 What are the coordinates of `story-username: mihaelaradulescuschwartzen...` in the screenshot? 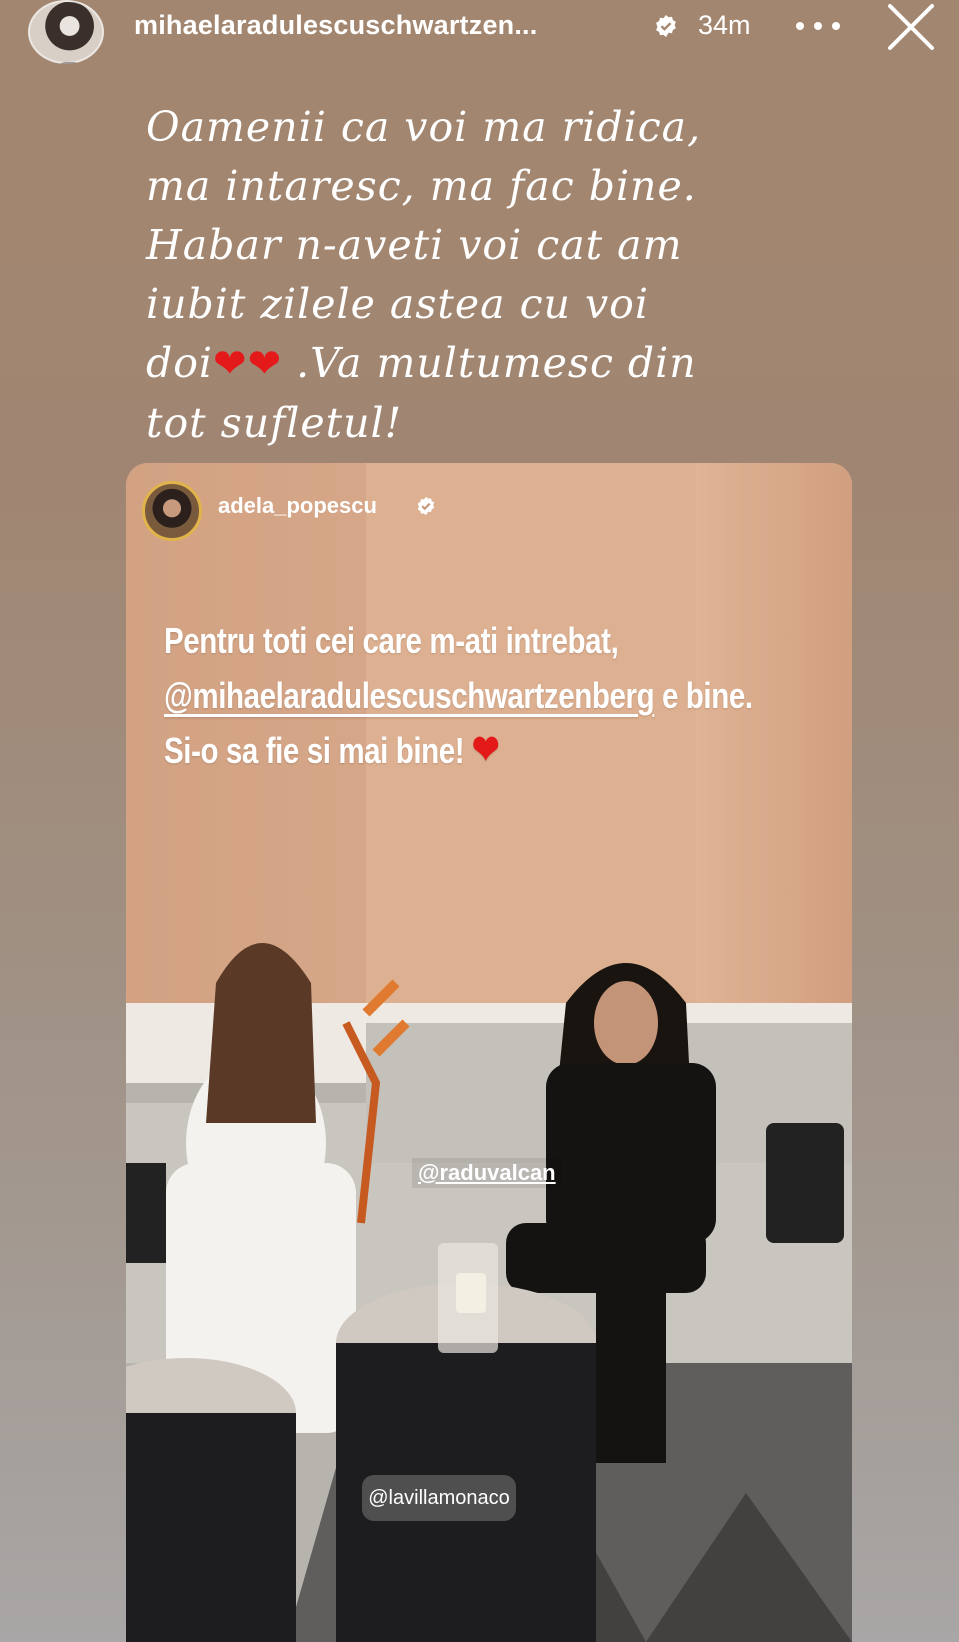 It's located at (384, 25).